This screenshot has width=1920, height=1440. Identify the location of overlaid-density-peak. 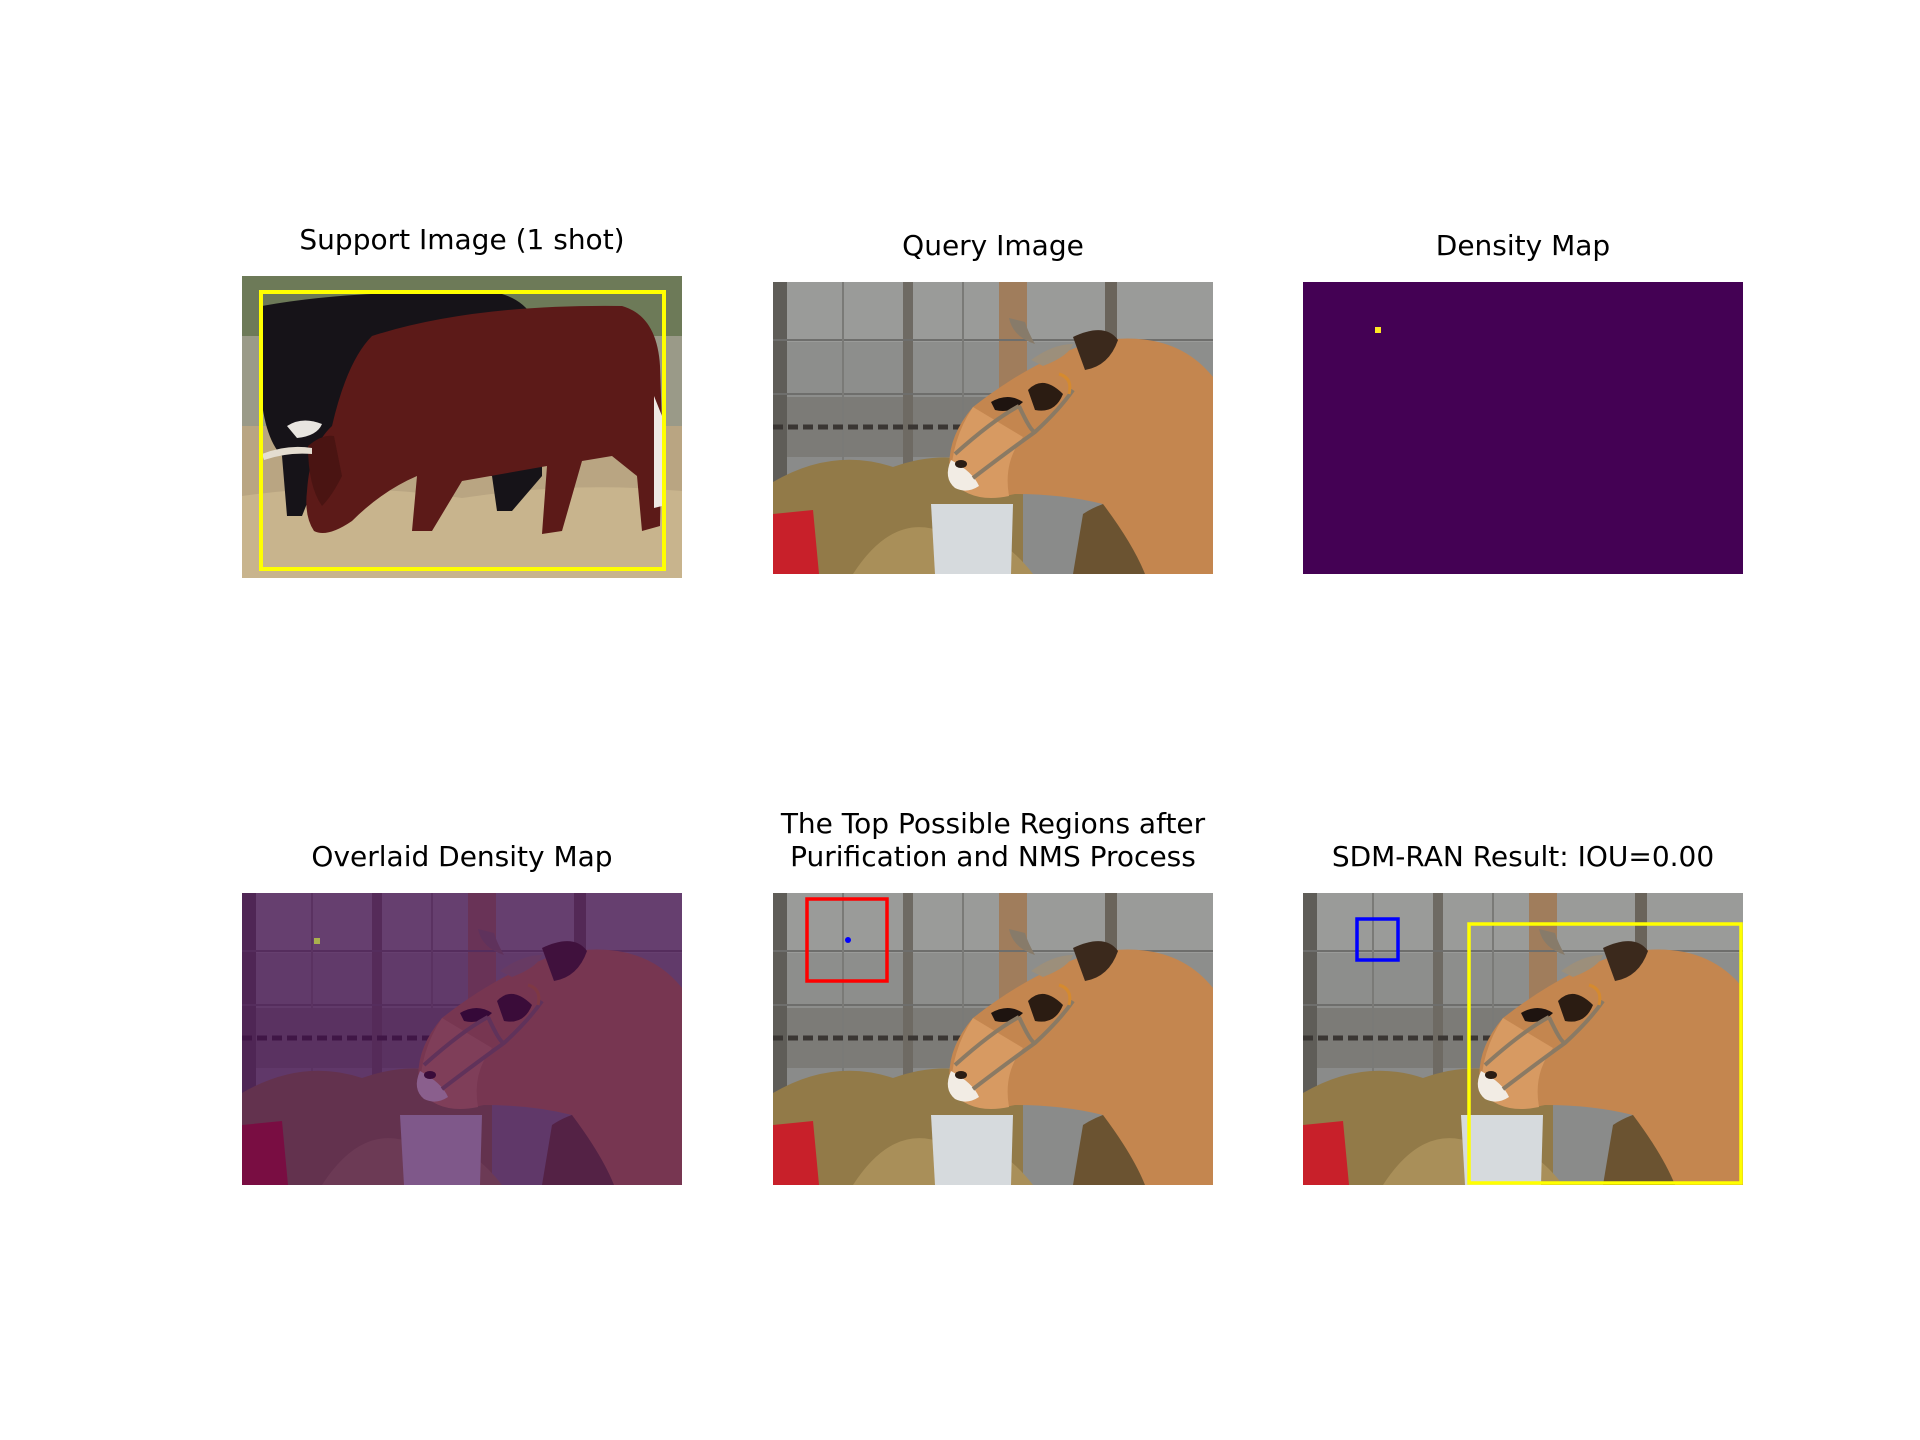
(317, 941).